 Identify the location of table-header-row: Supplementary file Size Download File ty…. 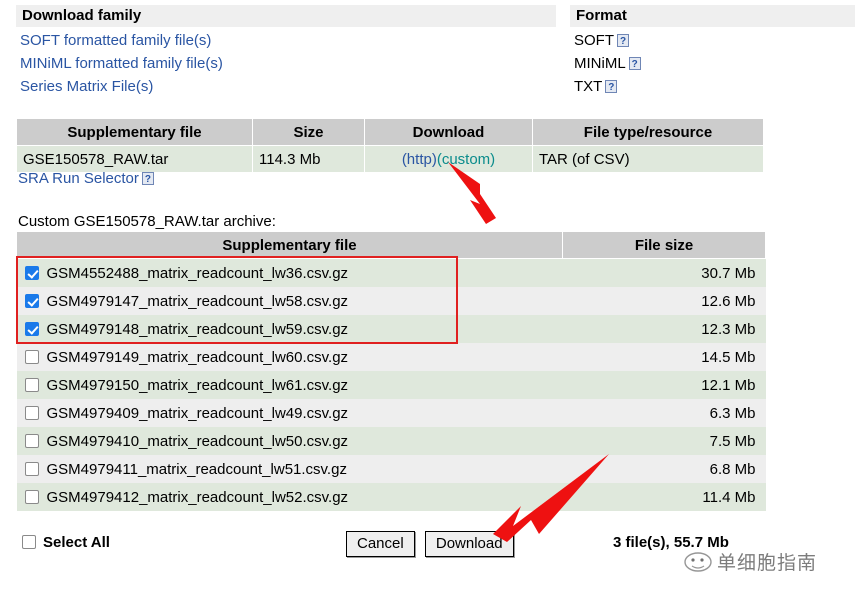
(390, 132).